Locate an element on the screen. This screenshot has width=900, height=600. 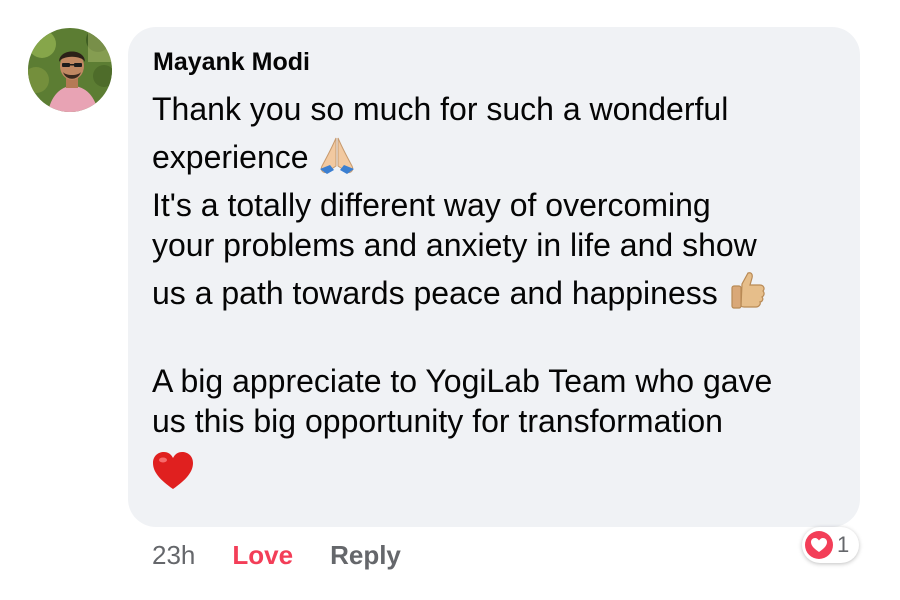
comment-line: Thank you so much for such a wonderful is located at coordinates (440, 109).